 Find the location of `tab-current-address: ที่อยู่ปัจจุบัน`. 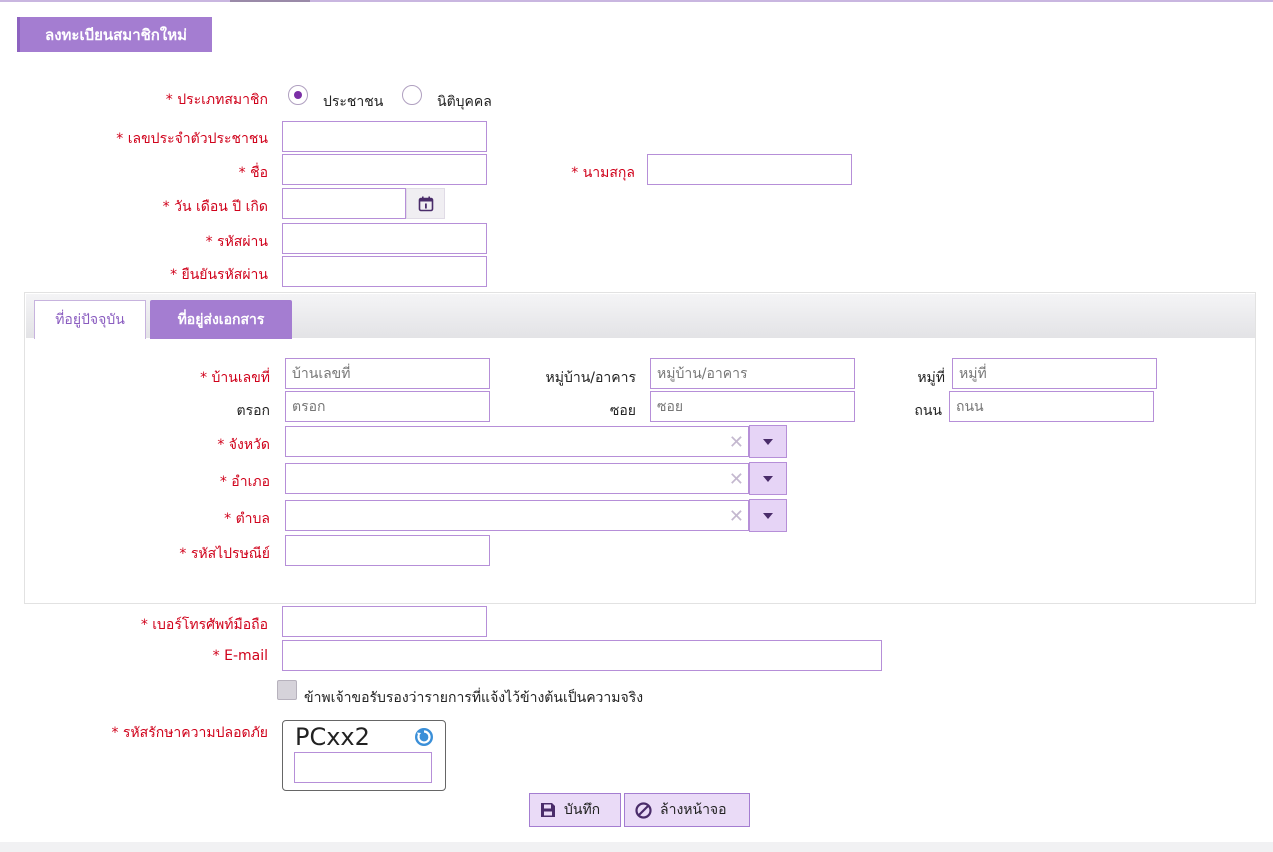

tab-current-address: ที่อยู่ปัจจุบัน is located at coordinates (90, 319).